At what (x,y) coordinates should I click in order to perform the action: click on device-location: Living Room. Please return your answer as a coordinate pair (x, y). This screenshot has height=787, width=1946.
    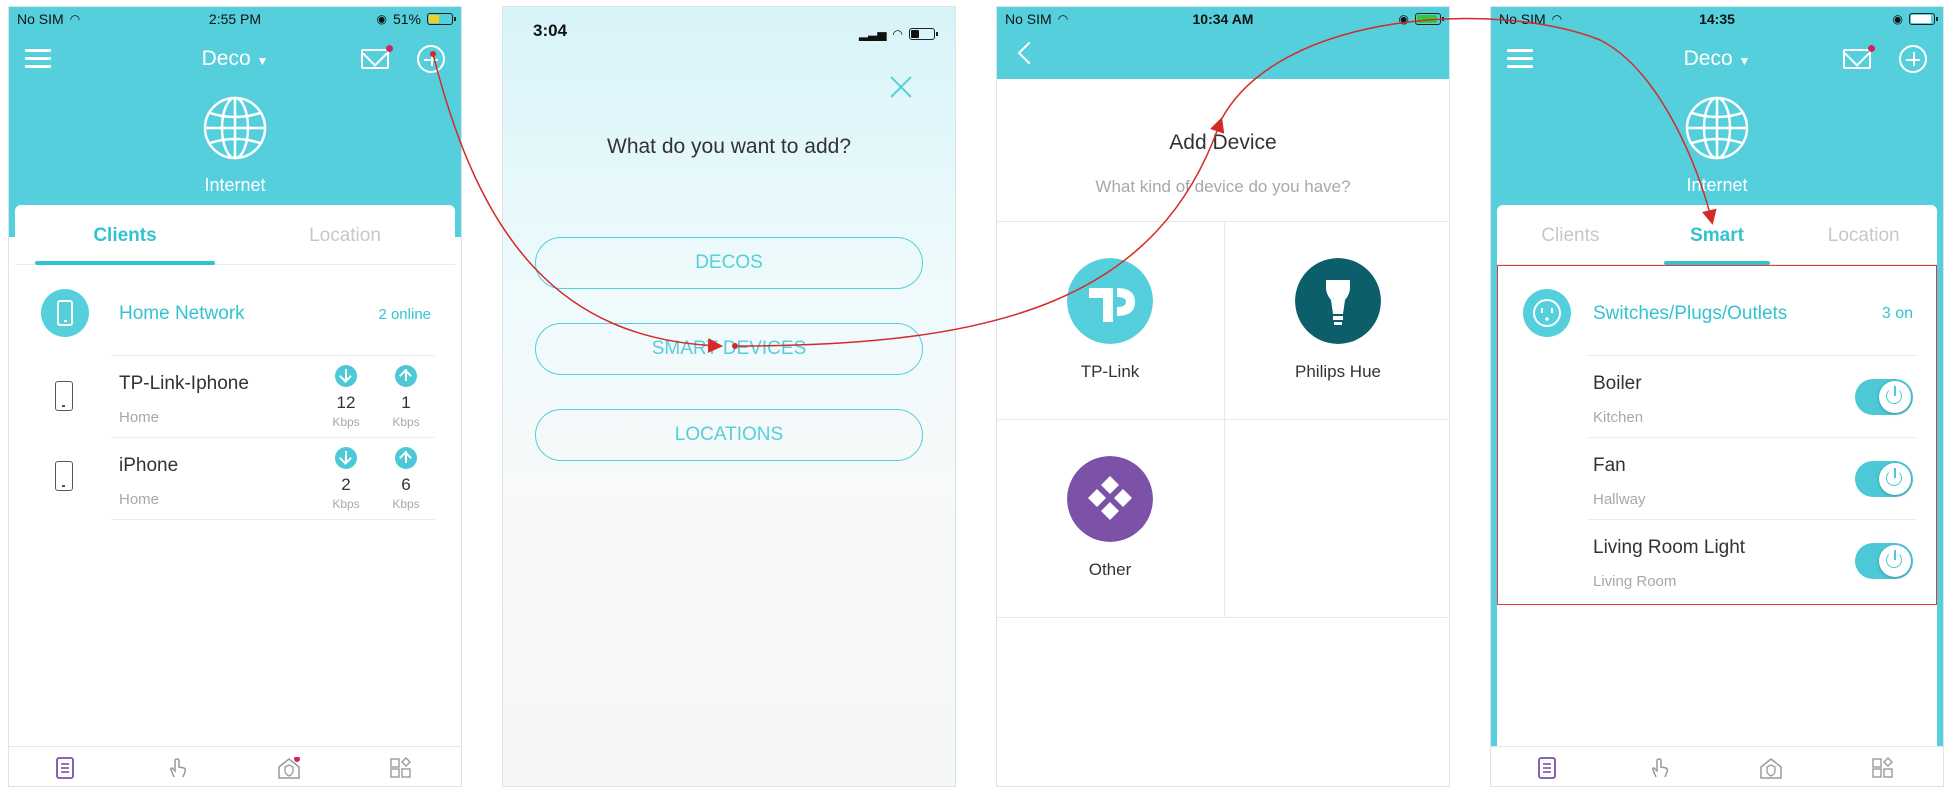
    Looking at the image, I should click on (1635, 581).